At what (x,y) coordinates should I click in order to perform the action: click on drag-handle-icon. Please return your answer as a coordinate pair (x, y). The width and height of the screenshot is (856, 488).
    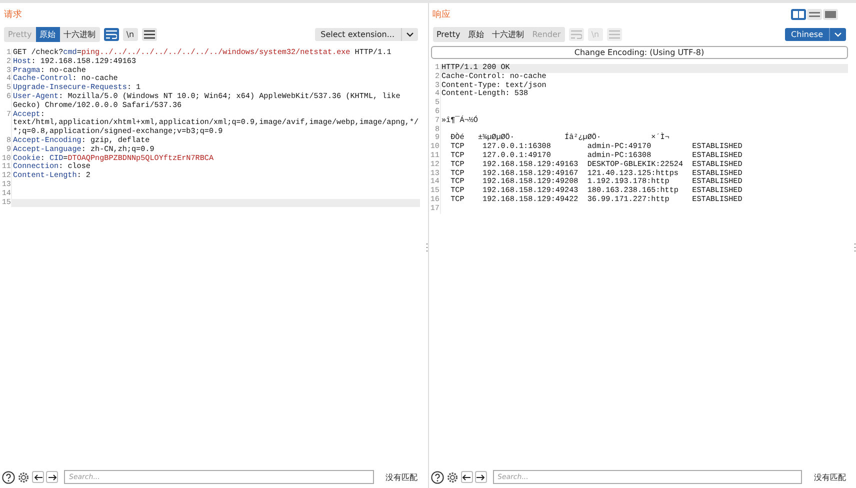
    Looking at the image, I should click on (427, 247).